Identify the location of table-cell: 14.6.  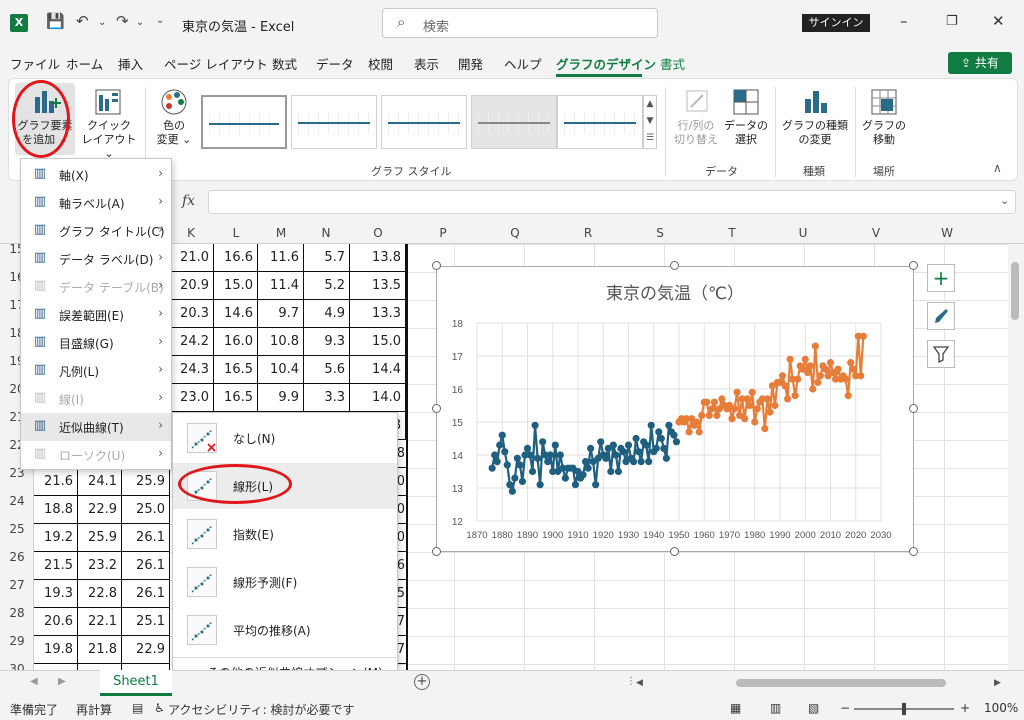
(236, 314).